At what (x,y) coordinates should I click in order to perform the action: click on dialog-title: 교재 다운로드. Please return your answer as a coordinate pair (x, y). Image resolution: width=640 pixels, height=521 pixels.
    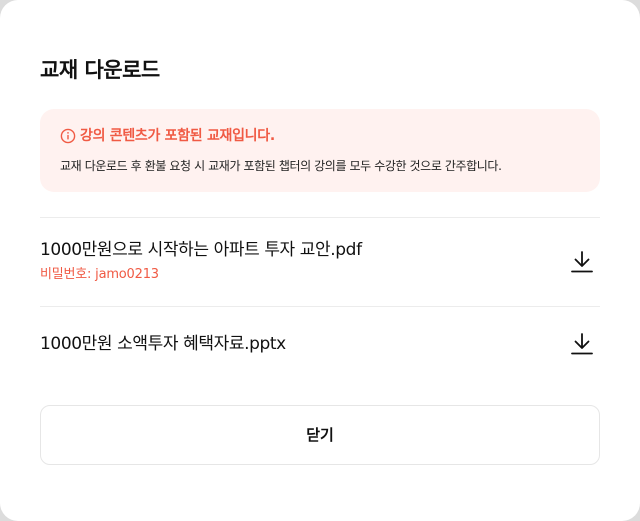
    Looking at the image, I should click on (100, 70).